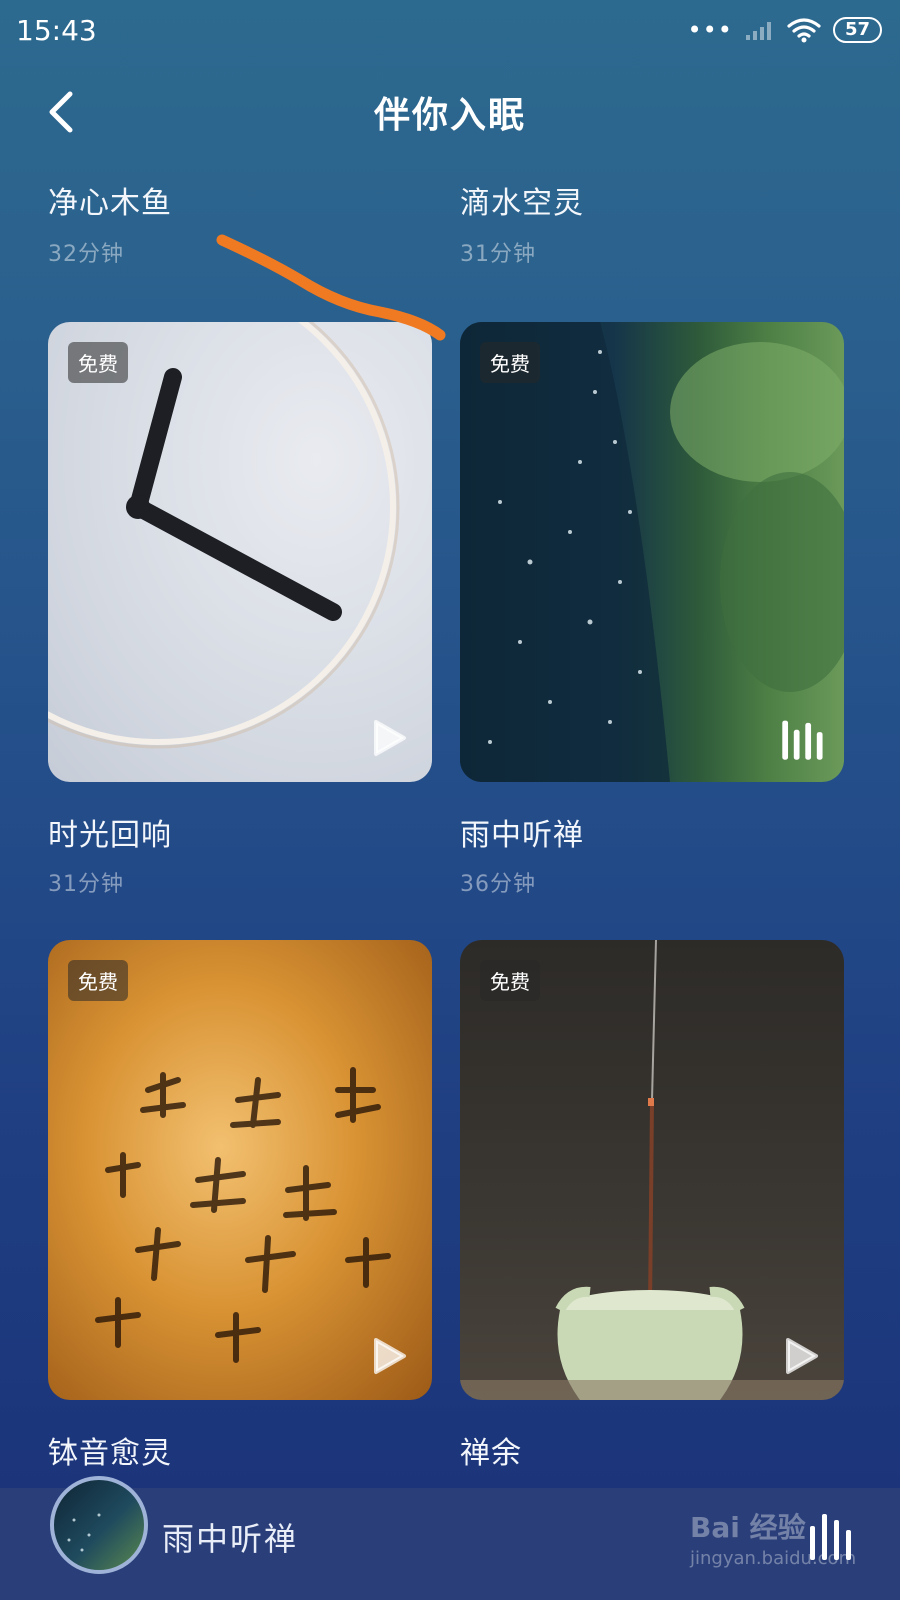 This screenshot has height=1600, width=900. Describe the element at coordinates (758, 31) in the screenshot. I see `signal-icon` at that location.